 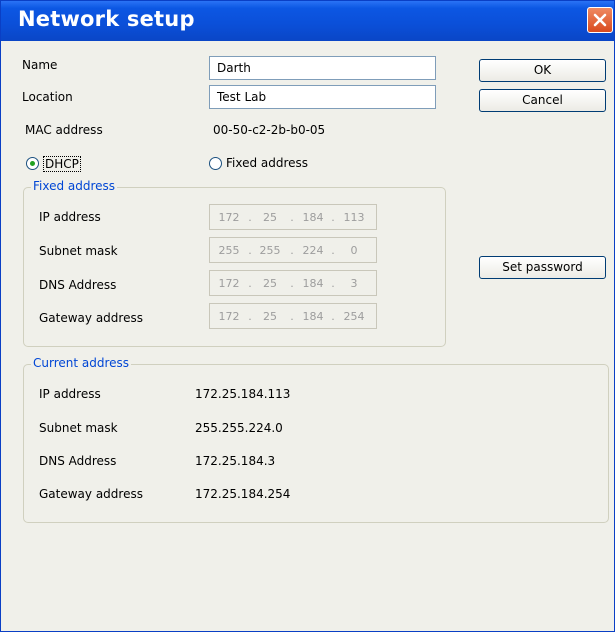 What do you see at coordinates (78, 461) in the screenshot?
I see `current-dns-label: DNS Address` at bounding box center [78, 461].